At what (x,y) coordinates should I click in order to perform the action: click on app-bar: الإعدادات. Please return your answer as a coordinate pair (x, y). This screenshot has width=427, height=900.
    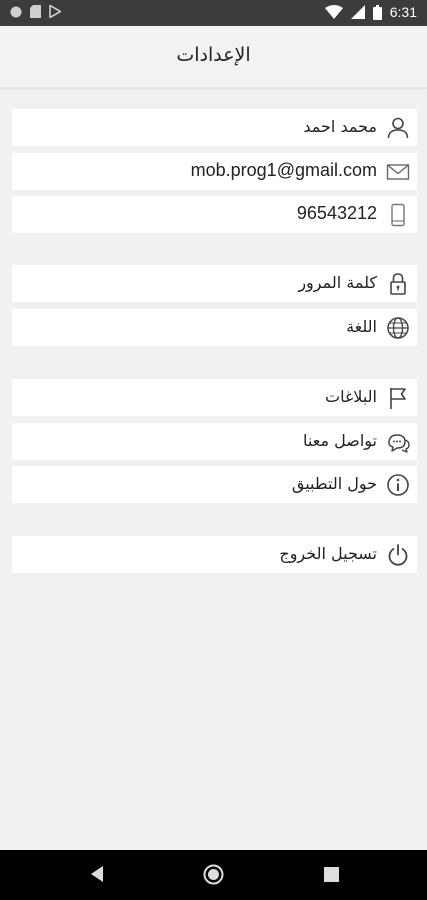
    Looking at the image, I should click on (213, 57).